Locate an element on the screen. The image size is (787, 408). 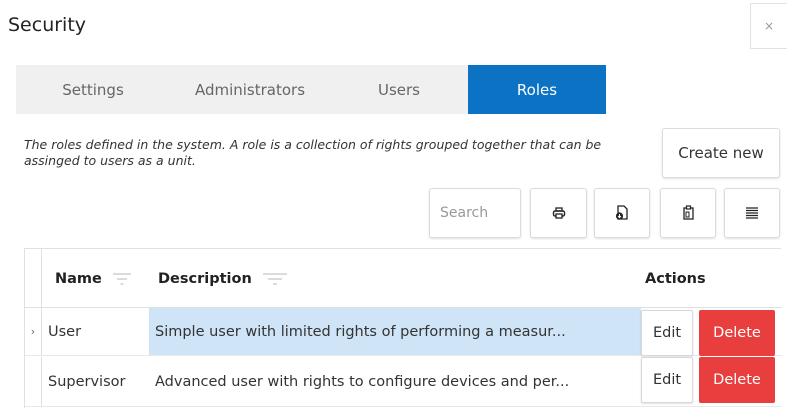
column-header-actions: Actions is located at coordinates (675, 278).